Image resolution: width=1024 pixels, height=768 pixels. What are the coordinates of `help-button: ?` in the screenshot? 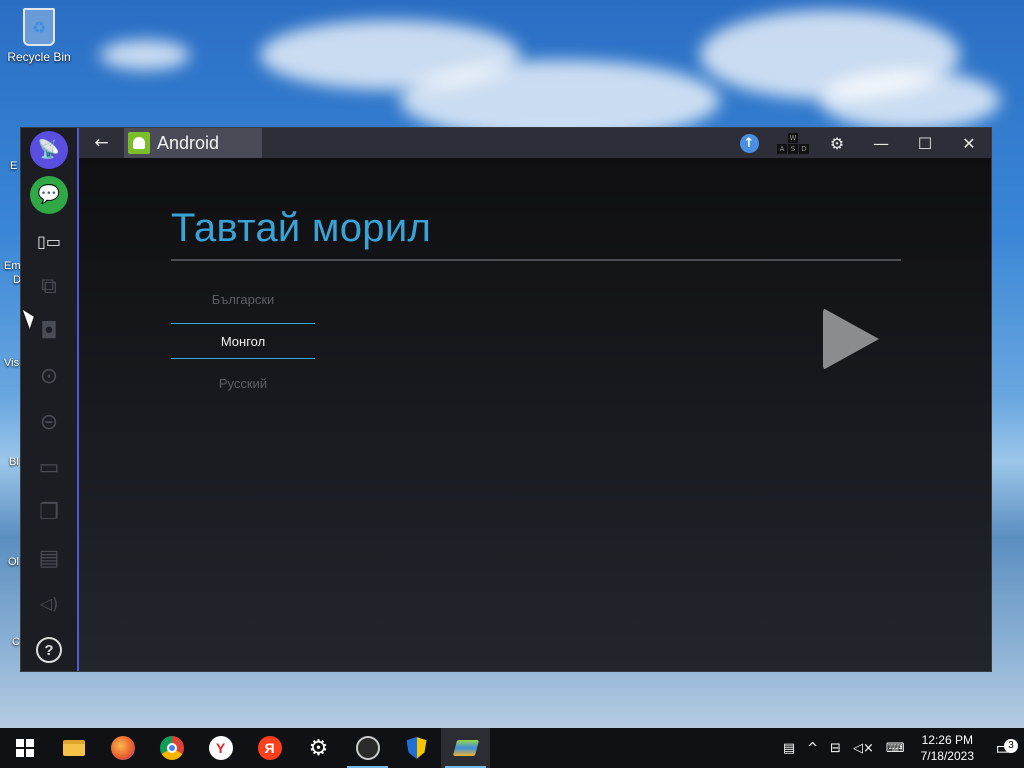 It's located at (49, 650).